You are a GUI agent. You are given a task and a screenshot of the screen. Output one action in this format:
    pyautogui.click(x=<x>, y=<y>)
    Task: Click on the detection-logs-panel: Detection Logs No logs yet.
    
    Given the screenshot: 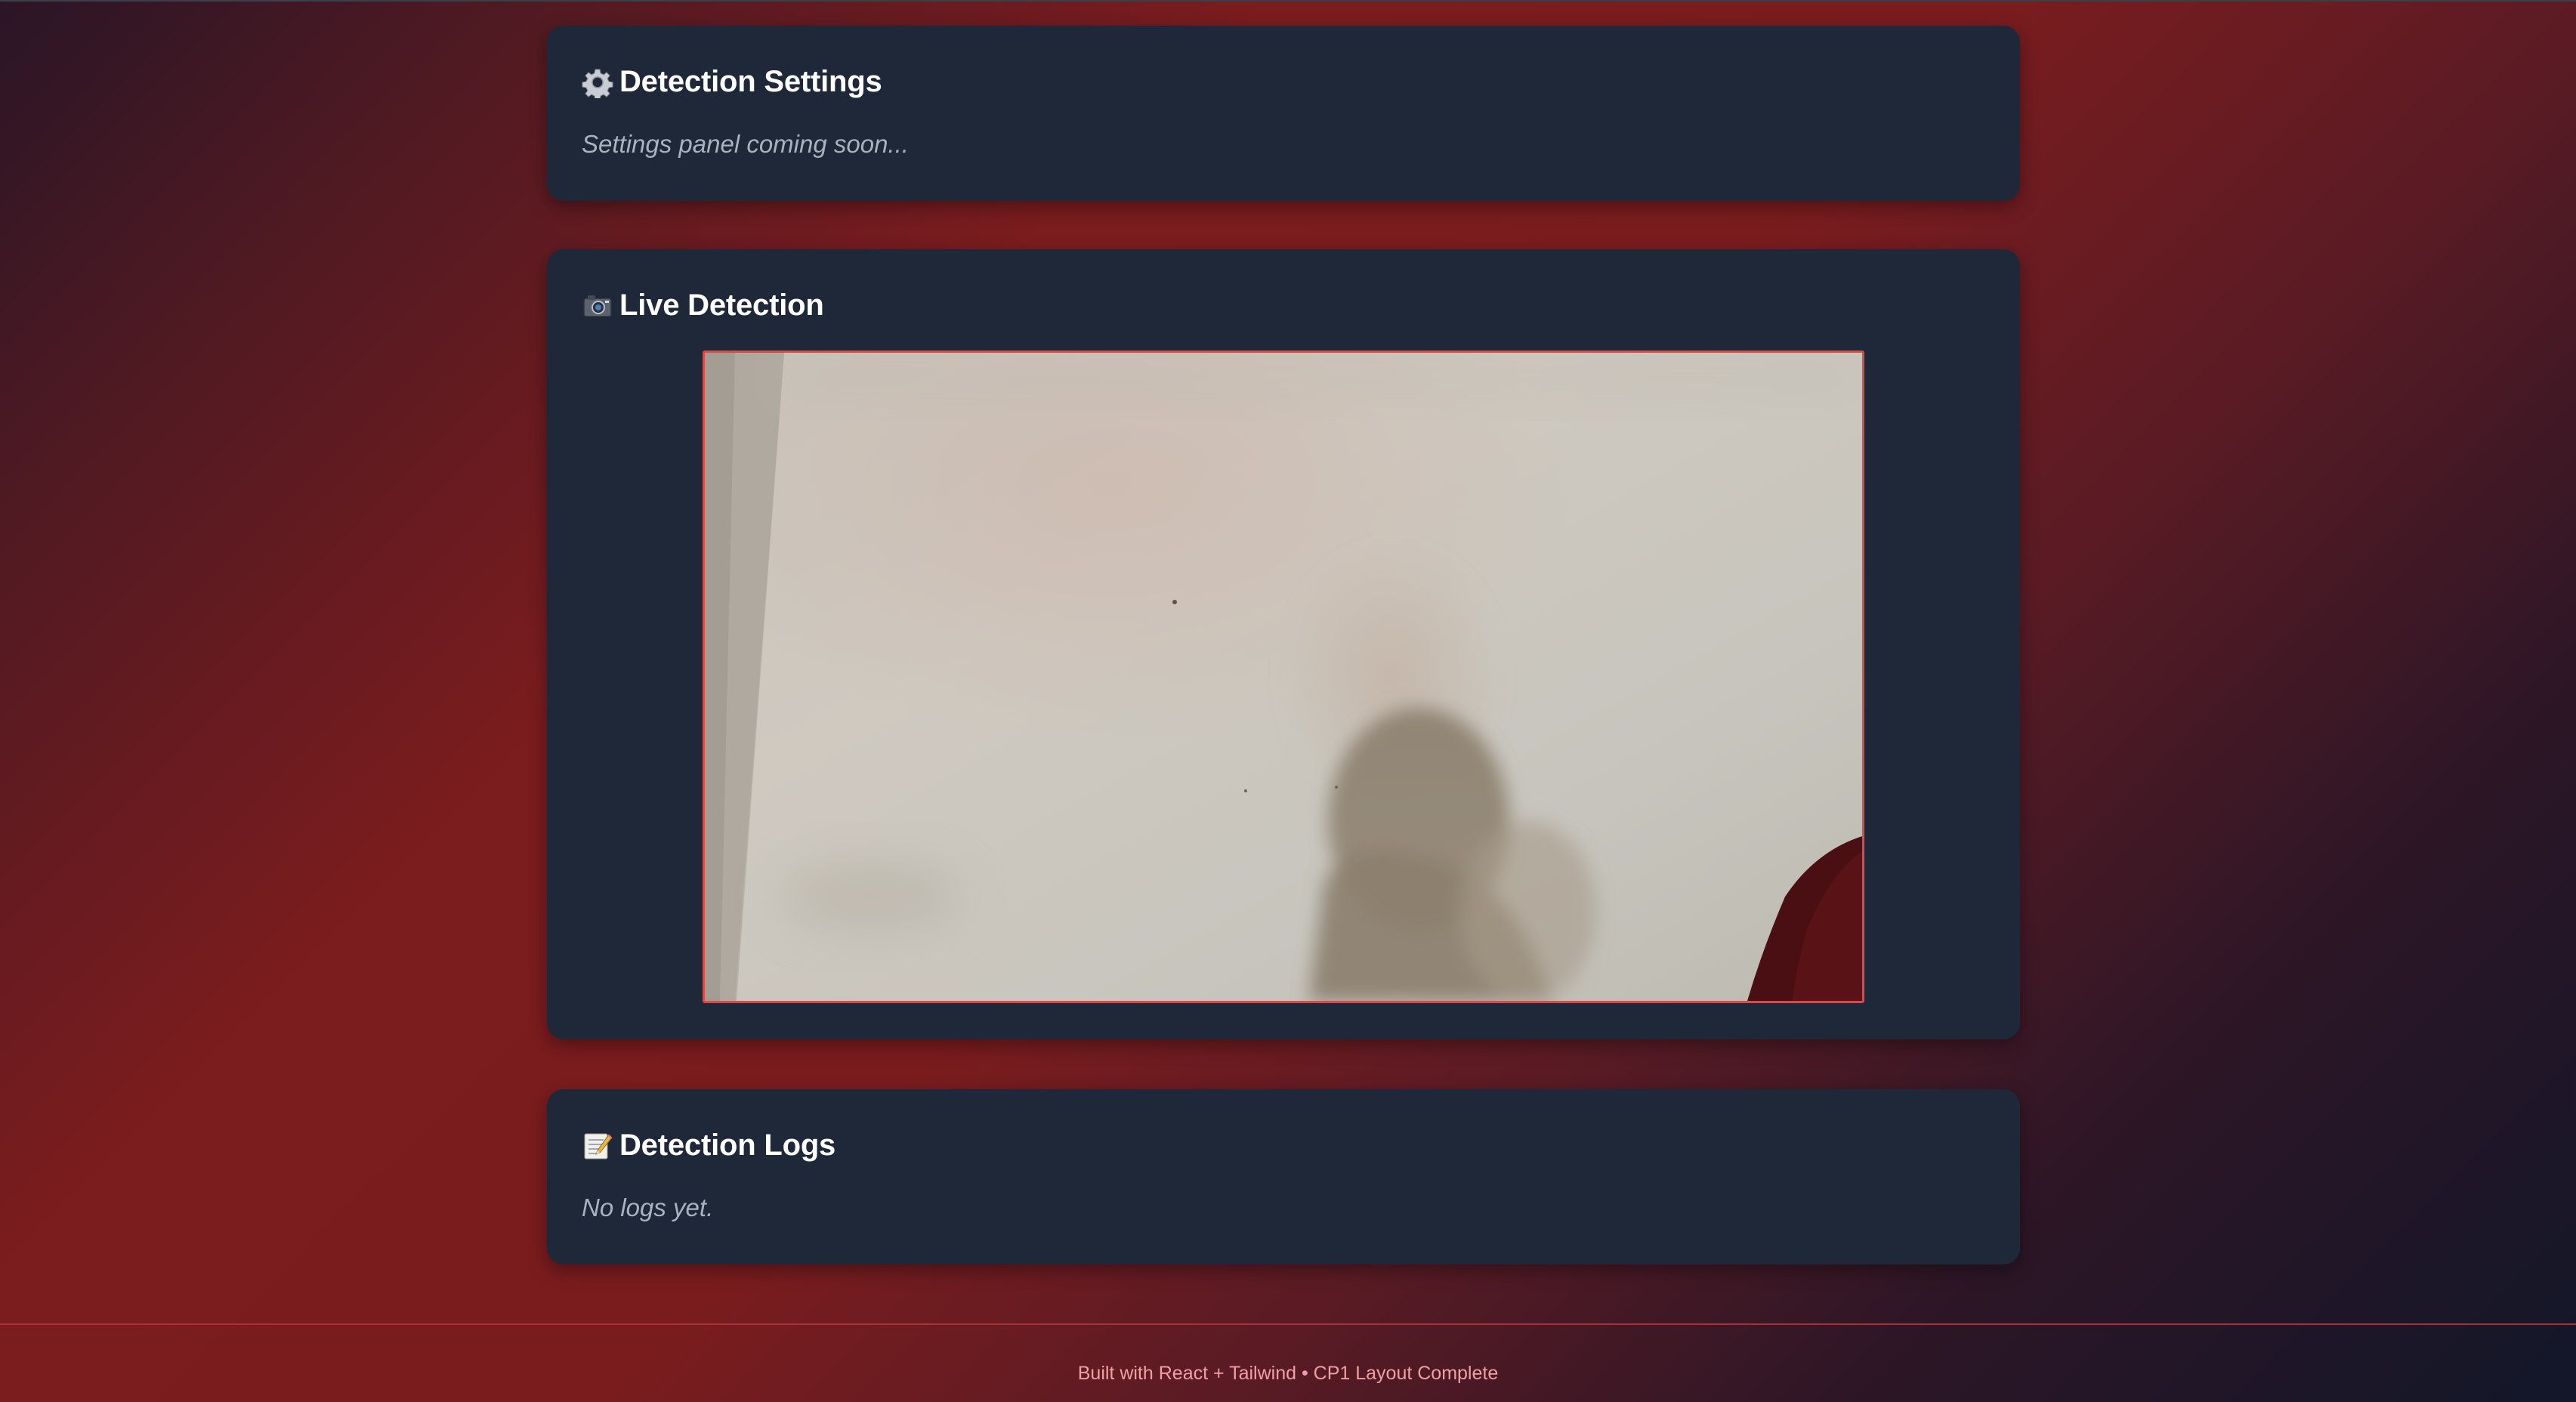 What is the action you would take?
    pyautogui.click(x=1283, y=1177)
    